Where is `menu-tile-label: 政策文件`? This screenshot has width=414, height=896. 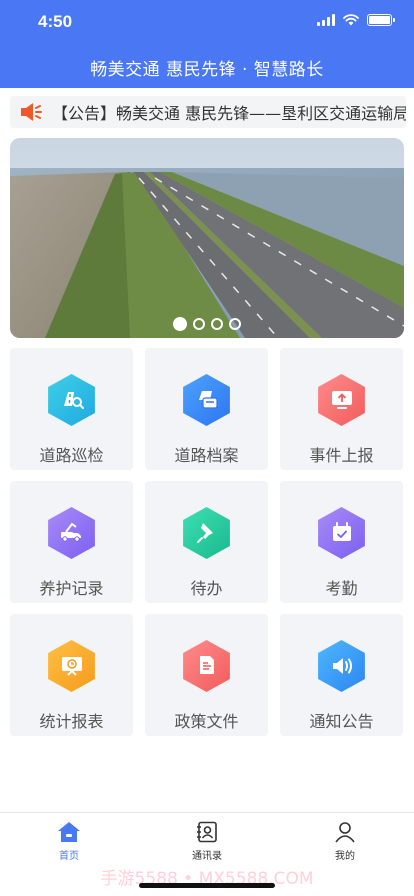
menu-tile-label: 政策文件 is located at coordinates (206, 721).